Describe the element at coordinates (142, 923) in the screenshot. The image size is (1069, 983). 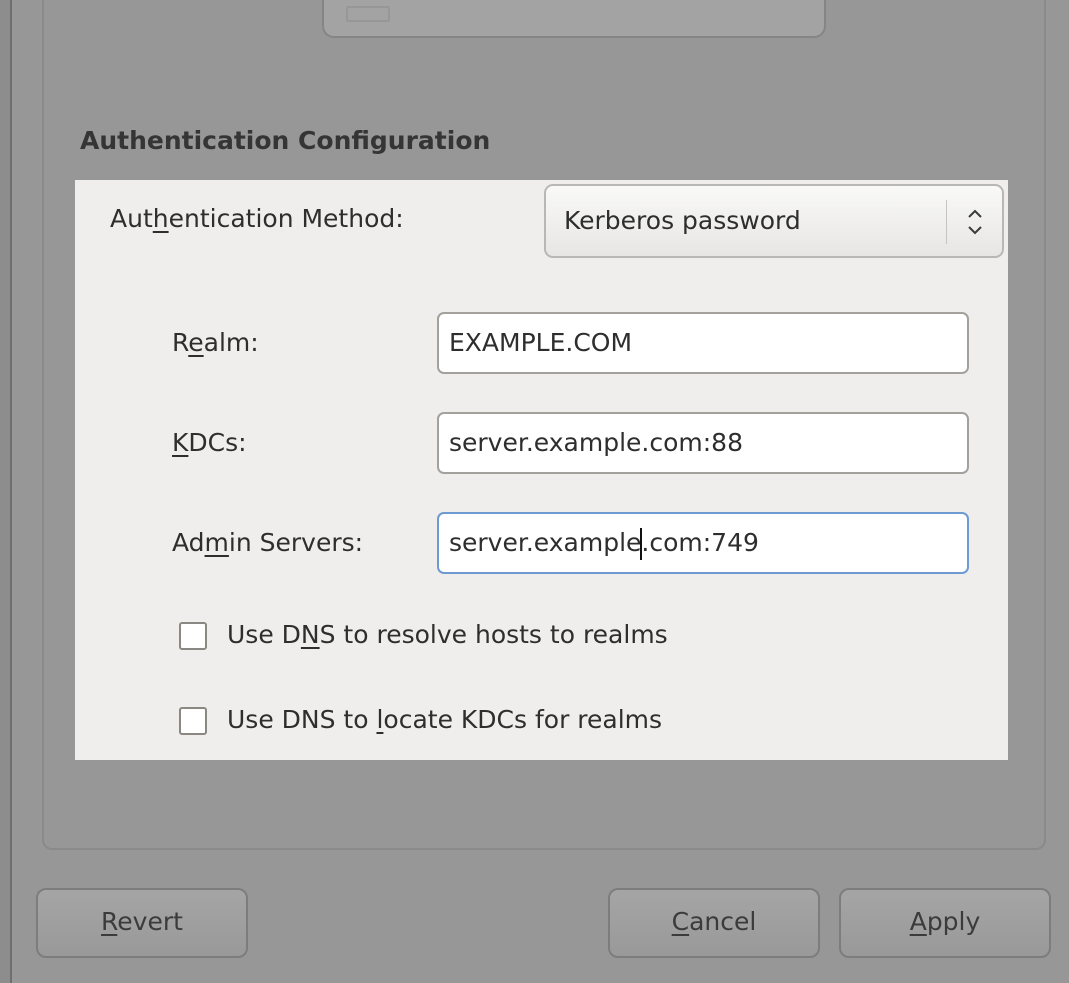
I see `revert-button: Revert` at that location.